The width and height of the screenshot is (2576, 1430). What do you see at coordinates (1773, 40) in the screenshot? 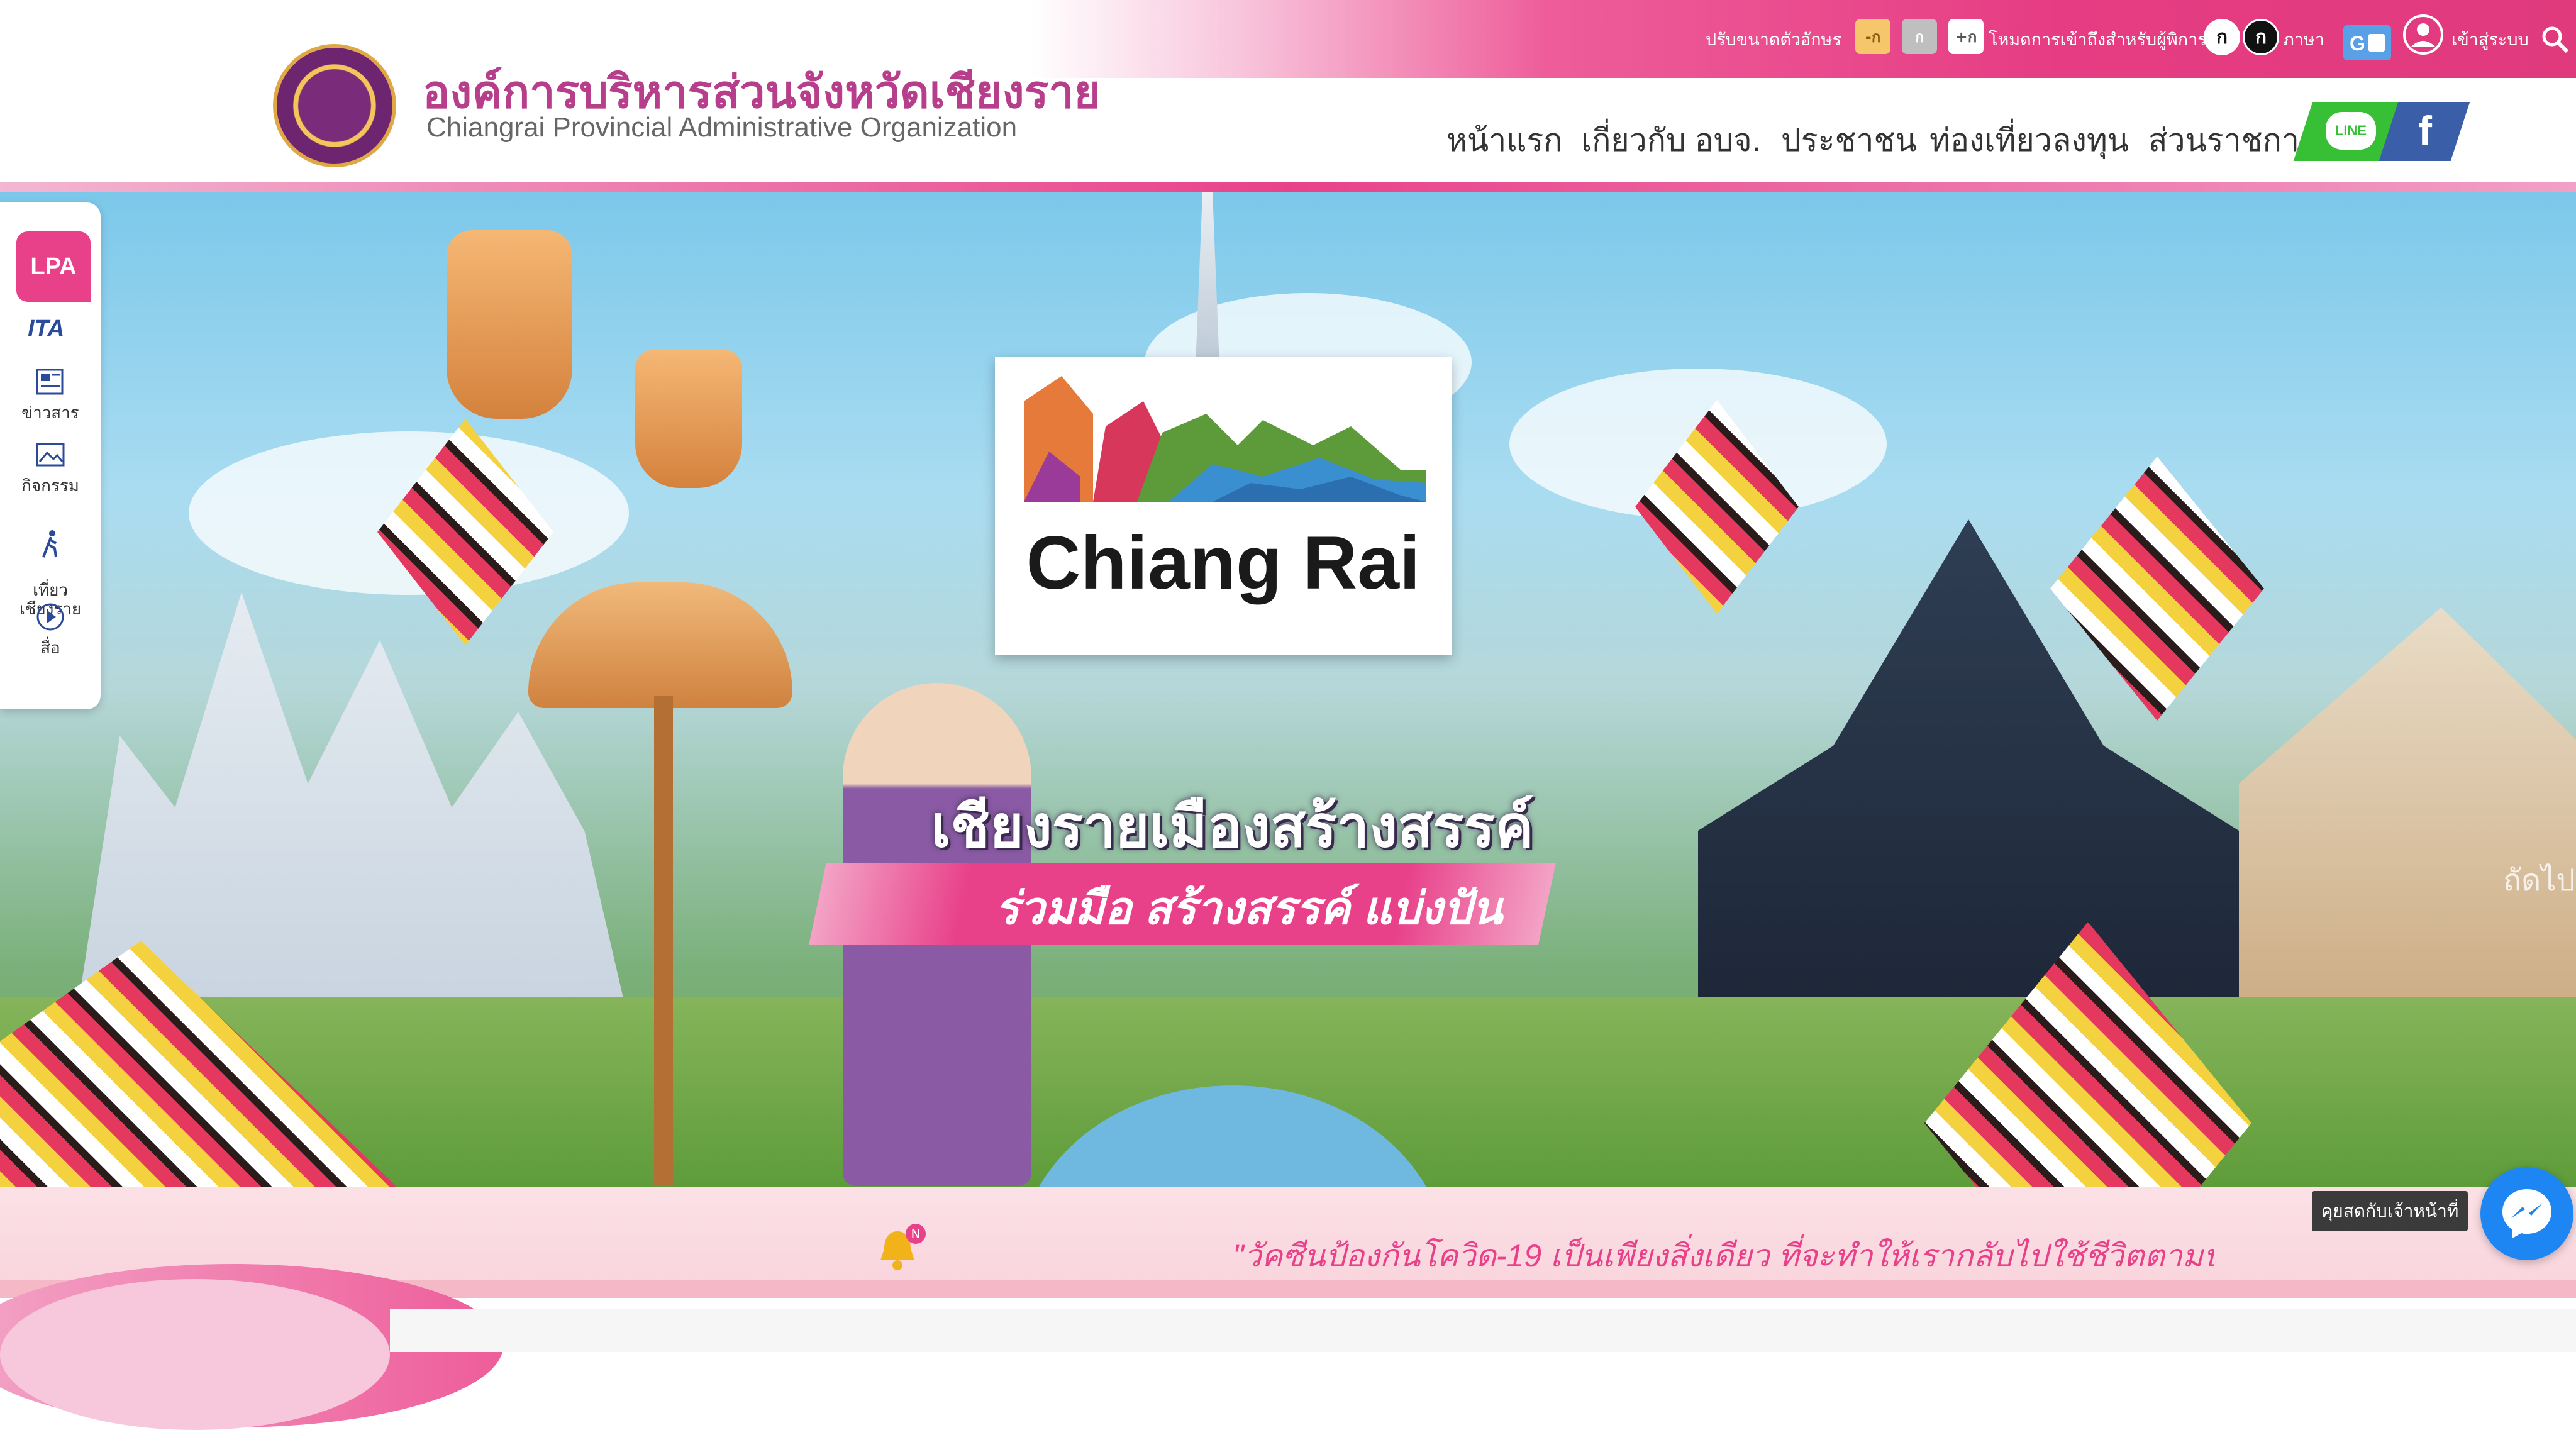
I see `font-size-label: ปรับขนาดตัวอักษร` at bounding box center [1773, 40].